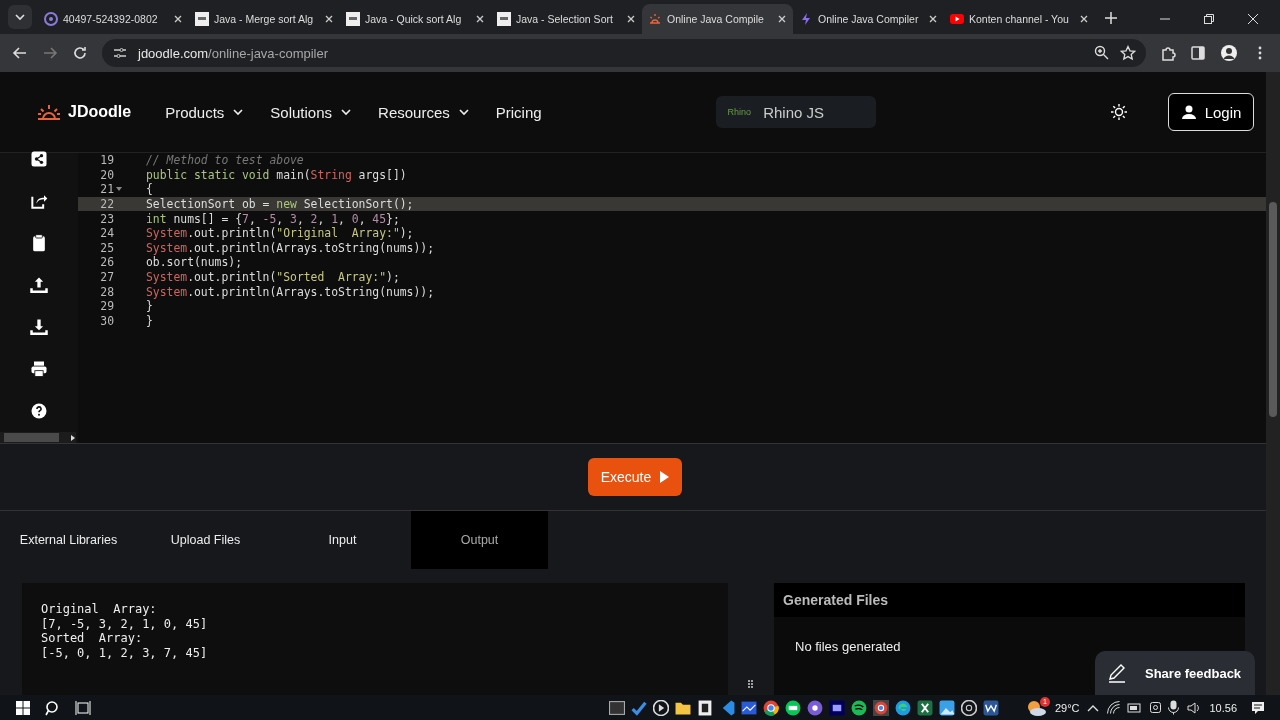 This screenshot has height=720, width=1280. I want to click on line-number: 26, so click(106, 262).